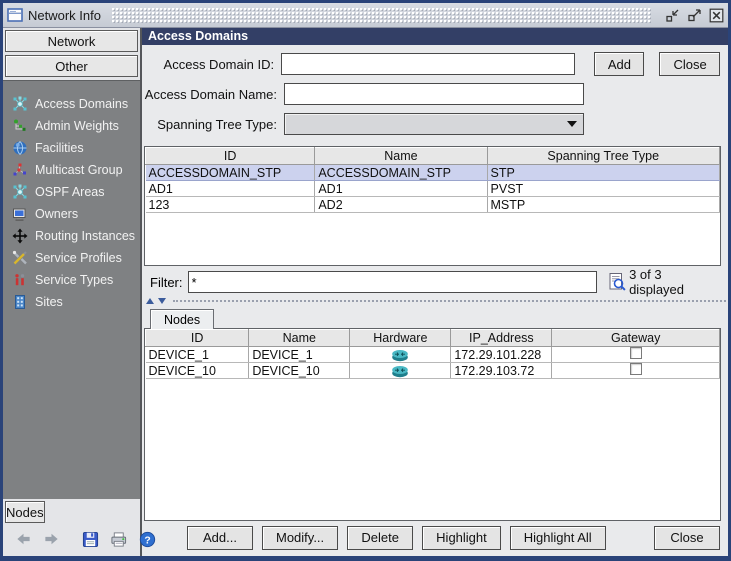  I want to click on cell-name: DEVICE_10, so click(299, 370).